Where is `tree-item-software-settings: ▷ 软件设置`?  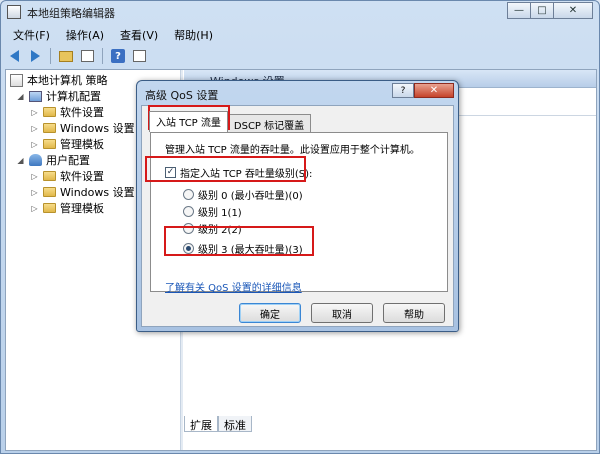
tree-item-software-settings: ▷ 软件设置 is located at coordinates (67, 112).